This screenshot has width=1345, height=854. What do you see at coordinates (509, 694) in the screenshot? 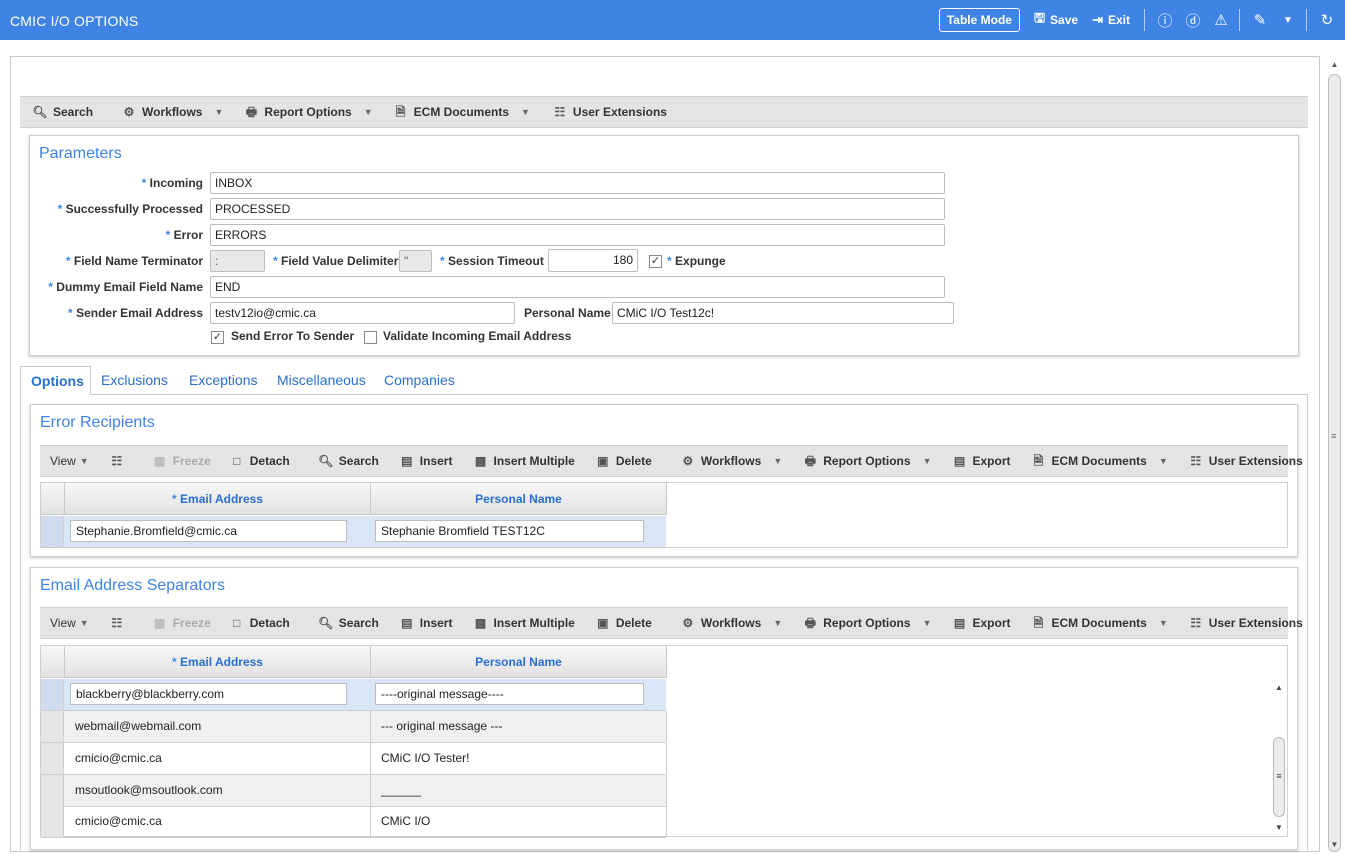
I see `name-cell-input: ----original message----` at bounding box center [509, 694].